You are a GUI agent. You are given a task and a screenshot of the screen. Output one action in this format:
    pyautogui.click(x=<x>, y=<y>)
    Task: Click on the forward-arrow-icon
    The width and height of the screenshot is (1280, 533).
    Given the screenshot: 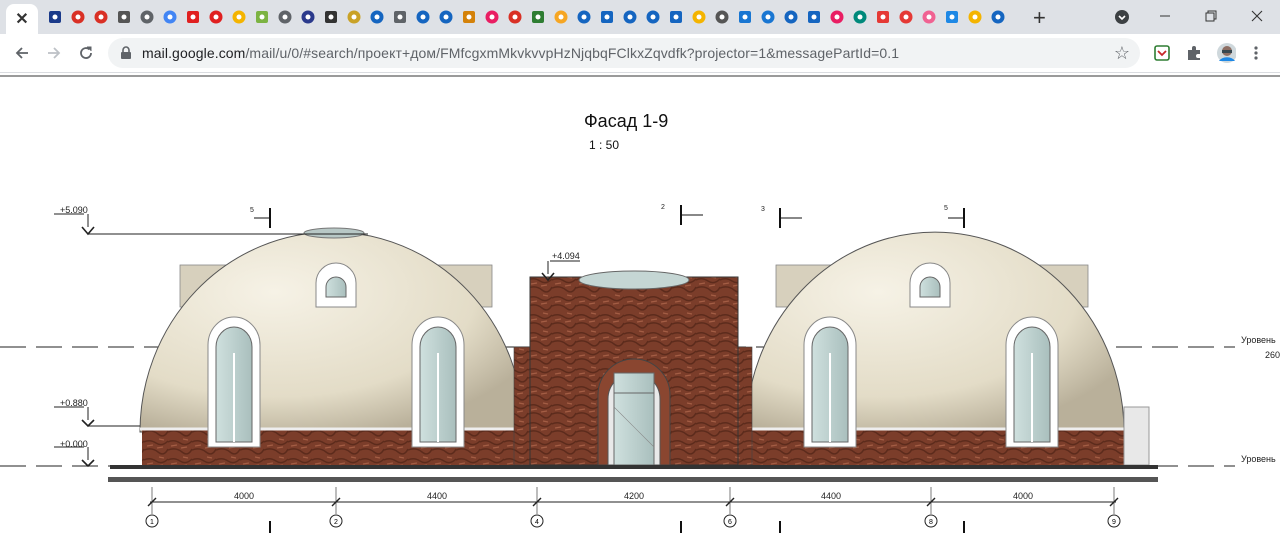 What is the action you would take?
    pyautogui.click(x=54, y=53)
    